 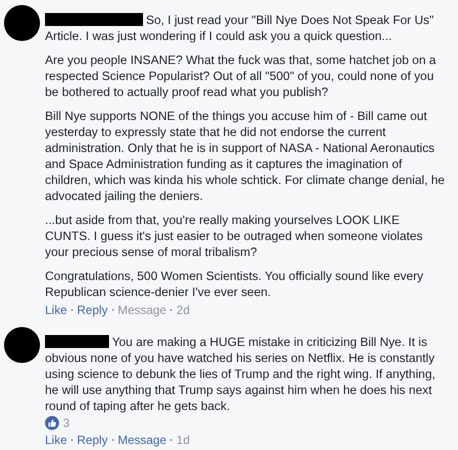 I want to click on reaction-count: 3, so click(x=66, y=423).